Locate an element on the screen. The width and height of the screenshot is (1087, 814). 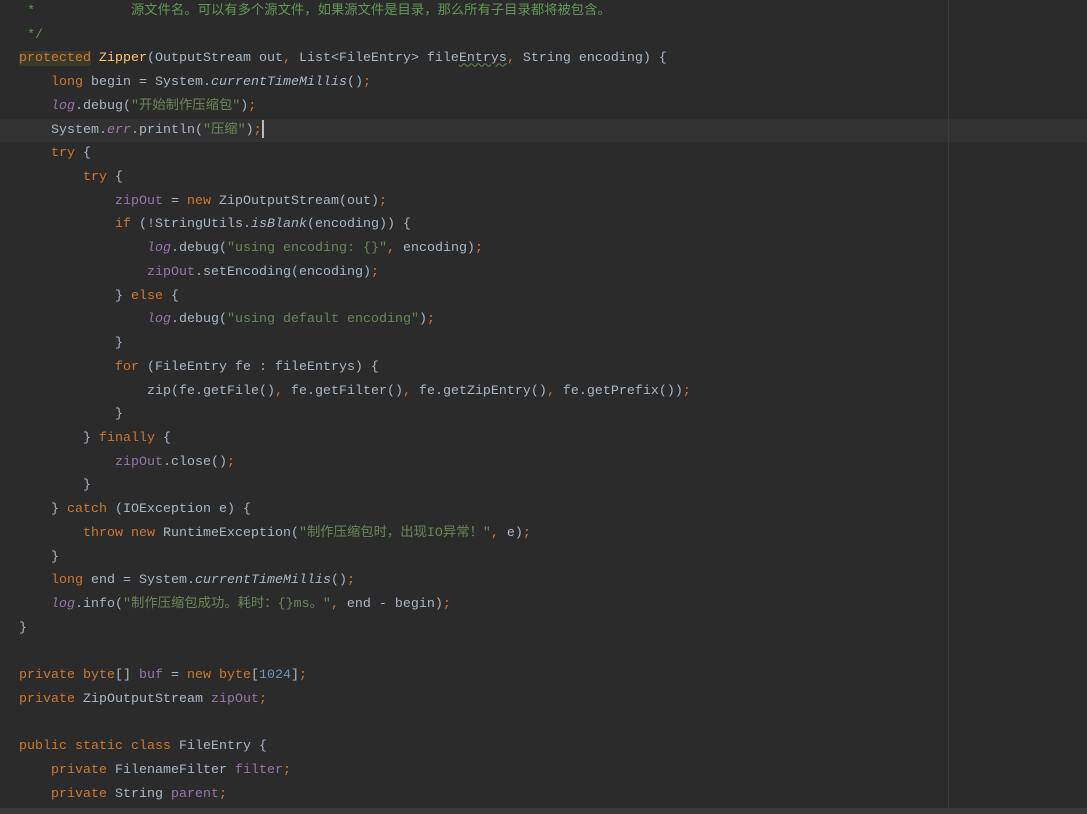
text-caret is located at coordinates (262, 129).